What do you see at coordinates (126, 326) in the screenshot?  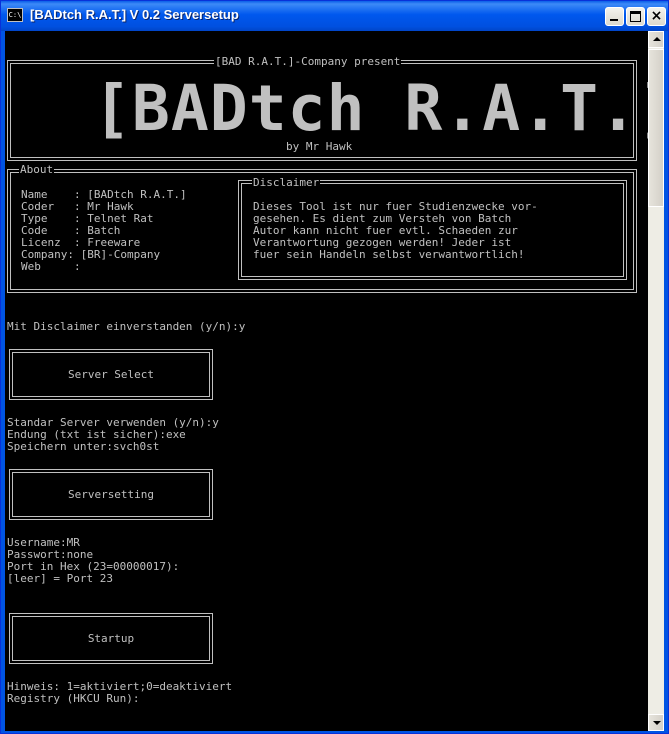 I see `disclaimer-prompt: Mit Disclaimer einverstanden (y/n):y` at bounding box center [126, 326].